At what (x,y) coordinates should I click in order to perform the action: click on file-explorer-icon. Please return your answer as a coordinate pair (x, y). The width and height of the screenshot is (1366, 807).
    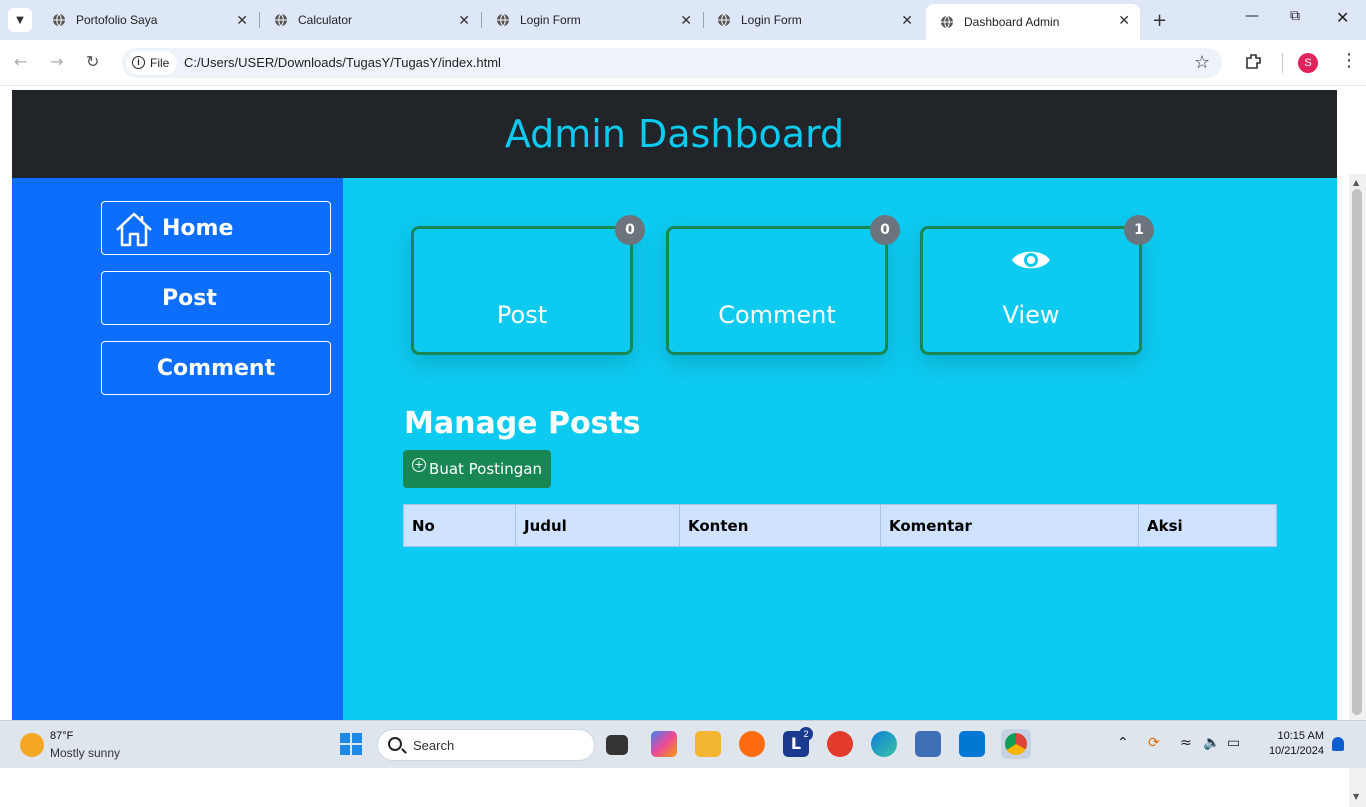
    Looking at the image, I should click on (708, 744).